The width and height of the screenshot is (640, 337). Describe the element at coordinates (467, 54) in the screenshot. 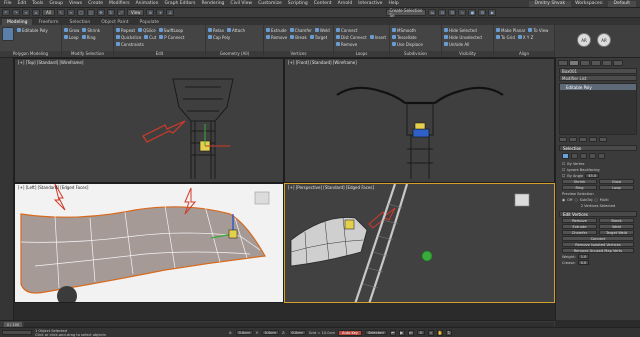

I see `ribbon-group-label: Visibility` at that location.